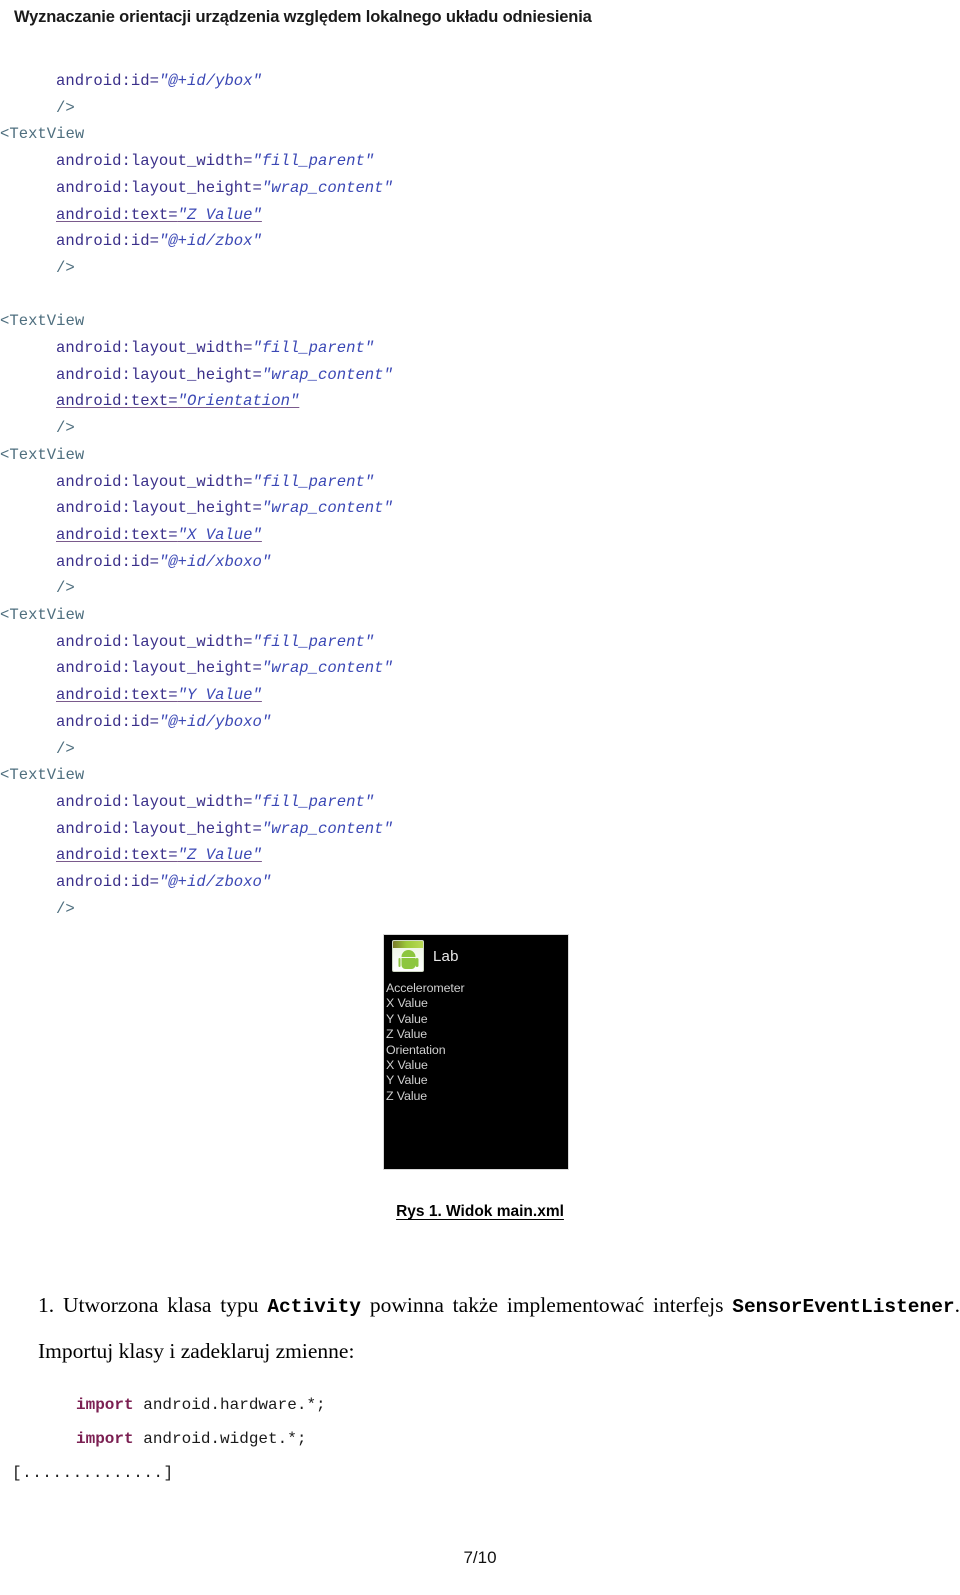 The width and height of the screenshot is (960, 1595). I want to click on code-token-val: "@+id/xboxo", so click(215, 561).